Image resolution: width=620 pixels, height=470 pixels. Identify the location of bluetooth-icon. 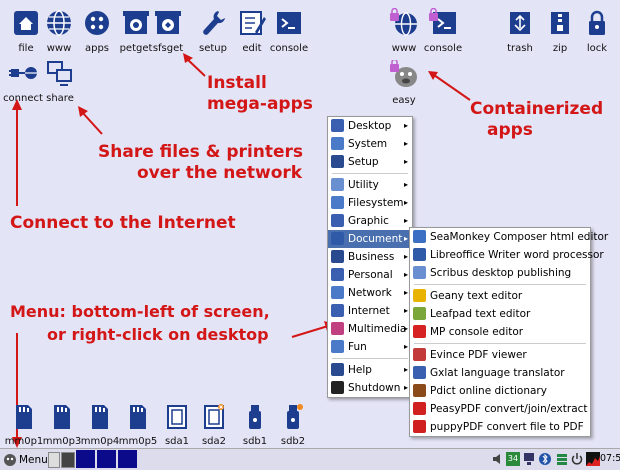
(545, 459).